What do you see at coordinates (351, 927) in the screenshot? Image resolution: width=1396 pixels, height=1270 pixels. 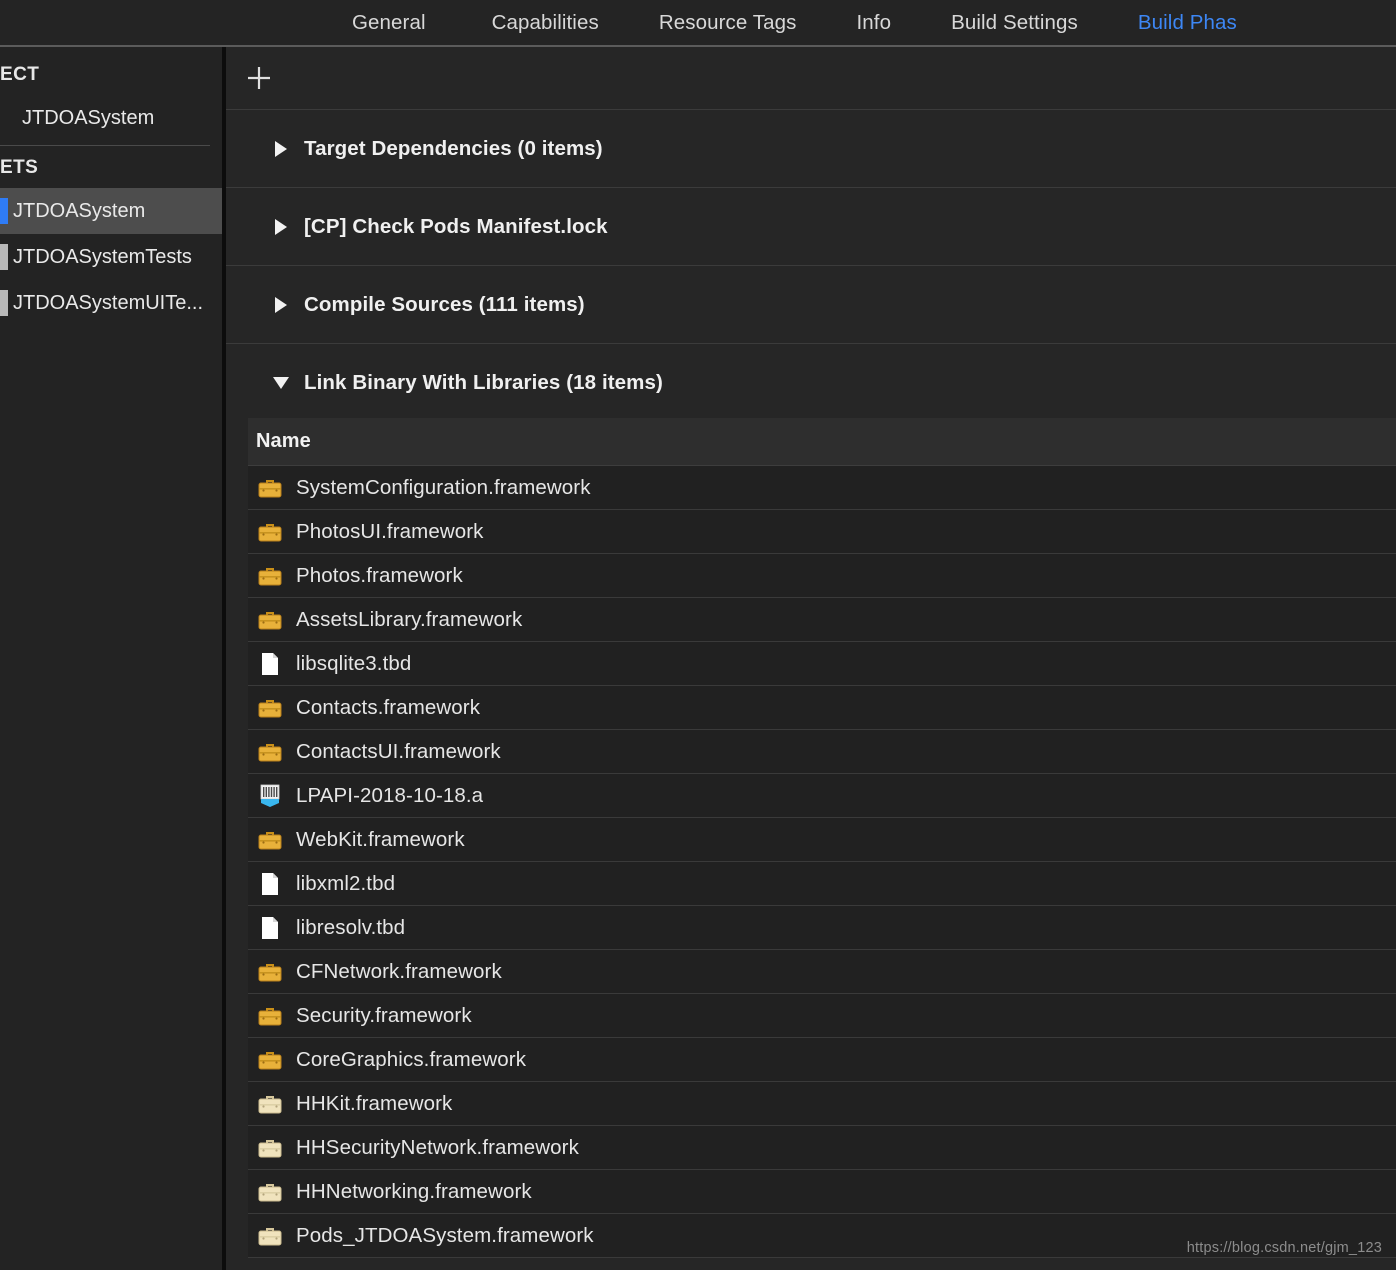 I see `library-name: libresolv.tbd` at bounding box center [351, 927].